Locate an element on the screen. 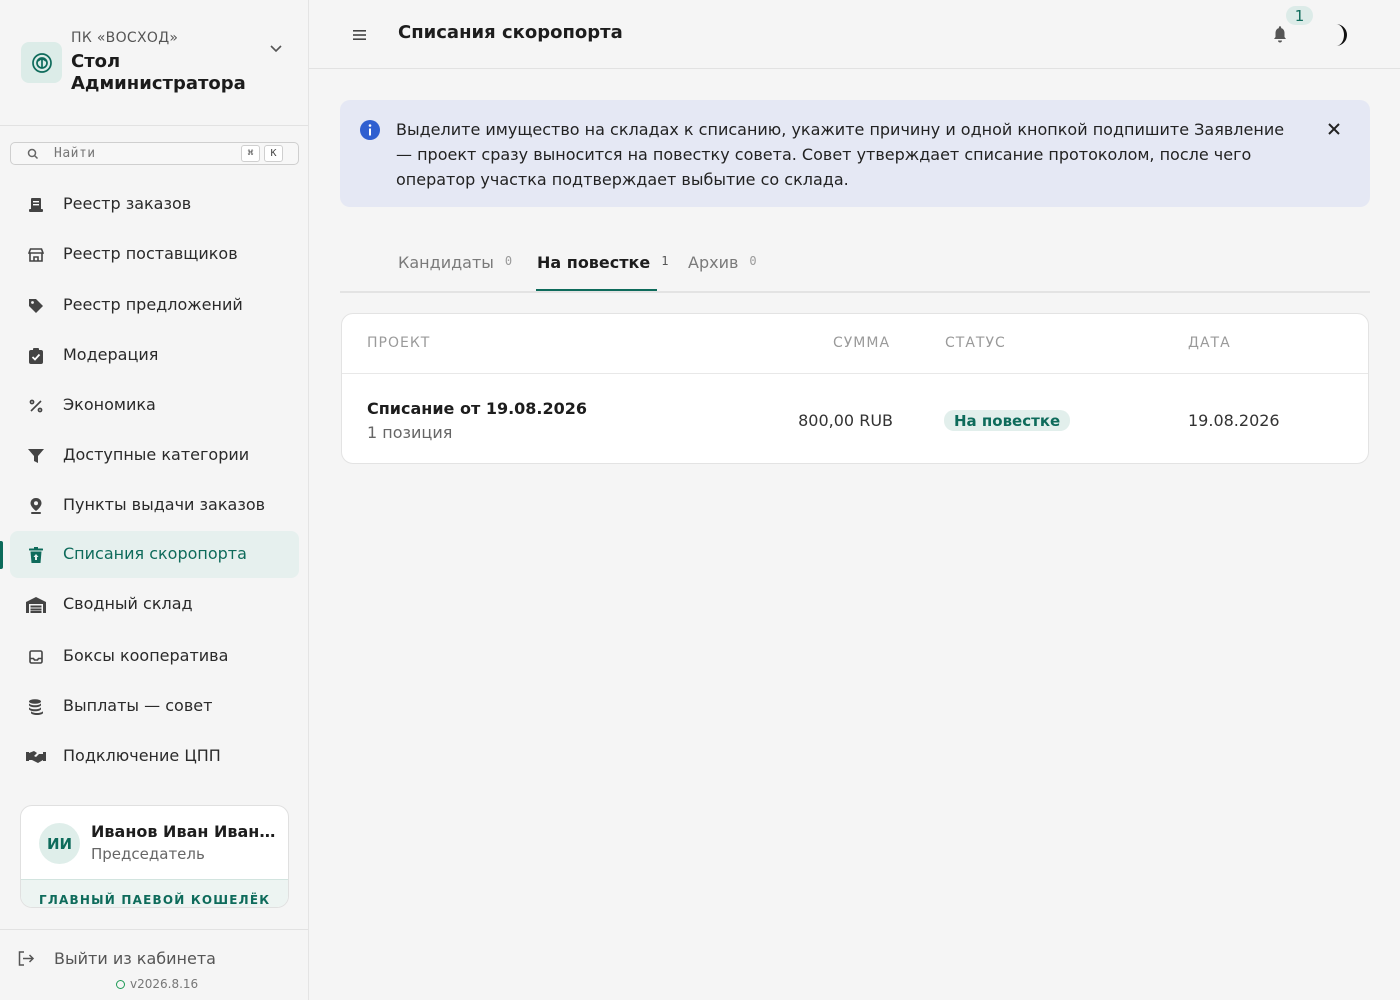 This screenshot has height=1000, width=1400. handshake-icon is located at coordinates (36, 757).